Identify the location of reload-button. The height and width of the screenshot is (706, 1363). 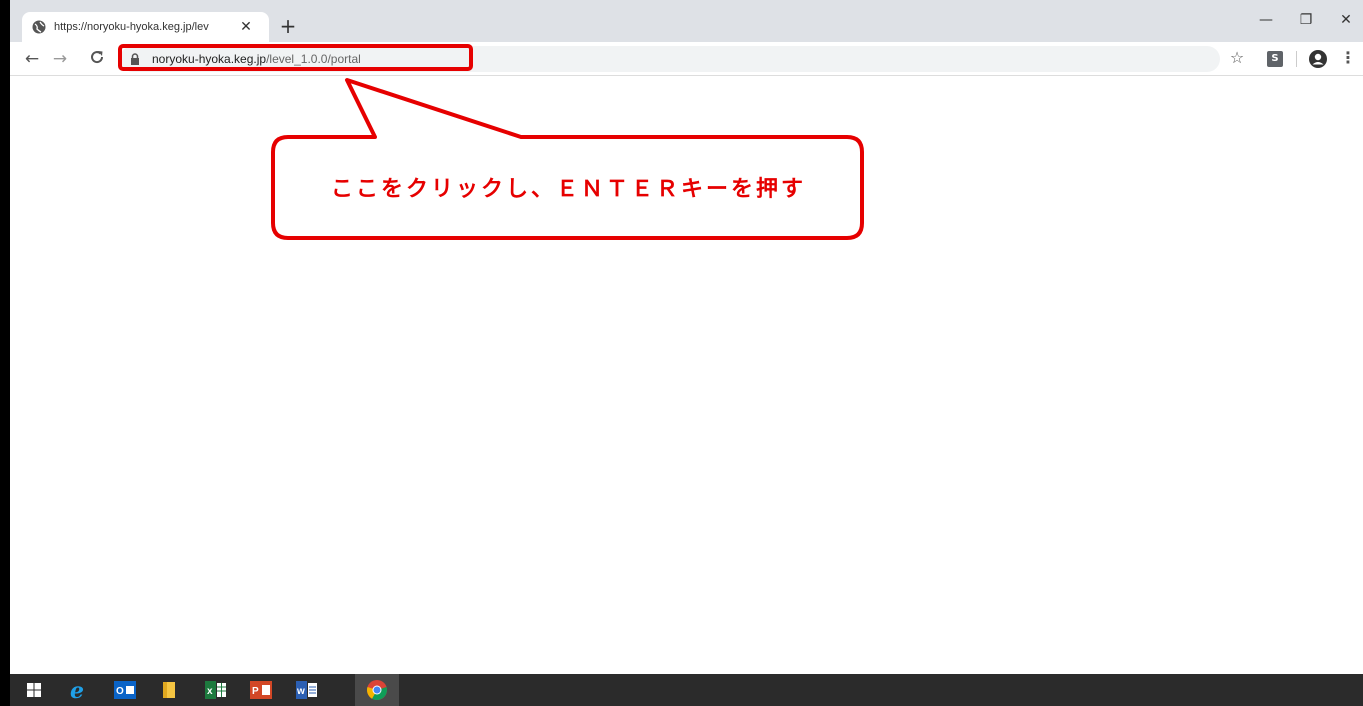
(97, 59).